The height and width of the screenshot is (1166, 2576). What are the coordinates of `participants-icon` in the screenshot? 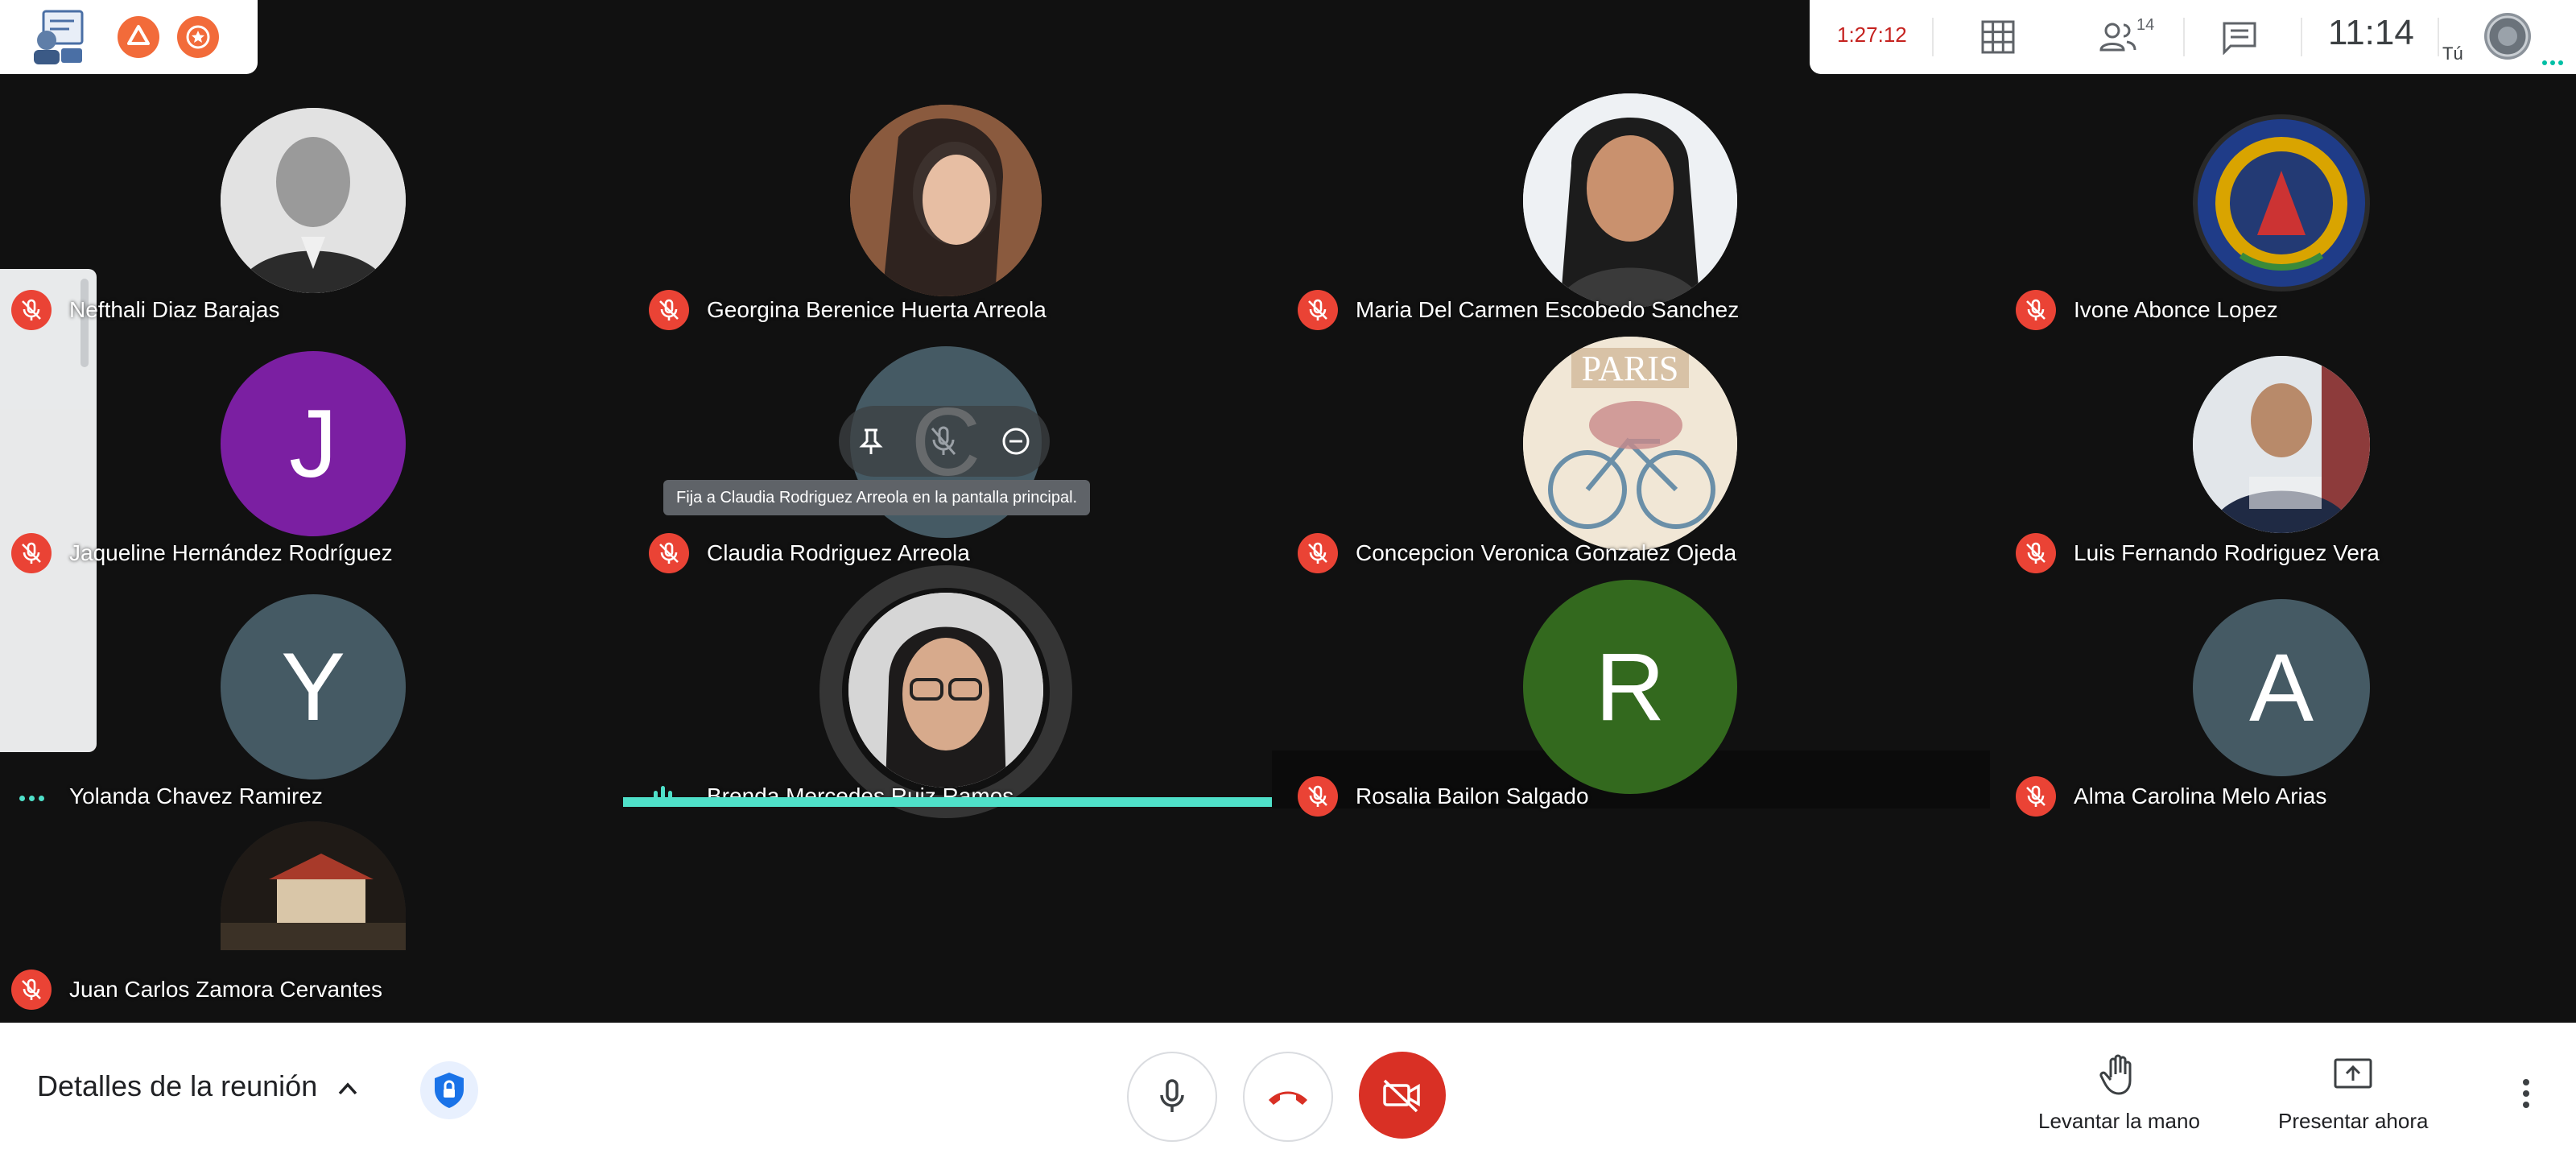 It's located at (2117, 39).